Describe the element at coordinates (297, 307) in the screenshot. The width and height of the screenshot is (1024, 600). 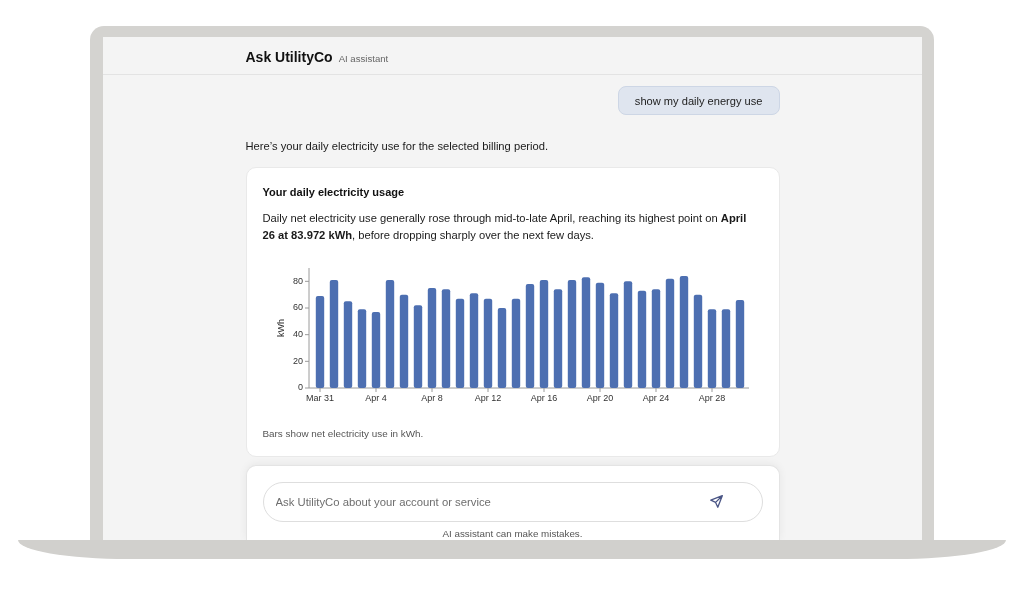
I see `y-tick-label: 60` at that location.